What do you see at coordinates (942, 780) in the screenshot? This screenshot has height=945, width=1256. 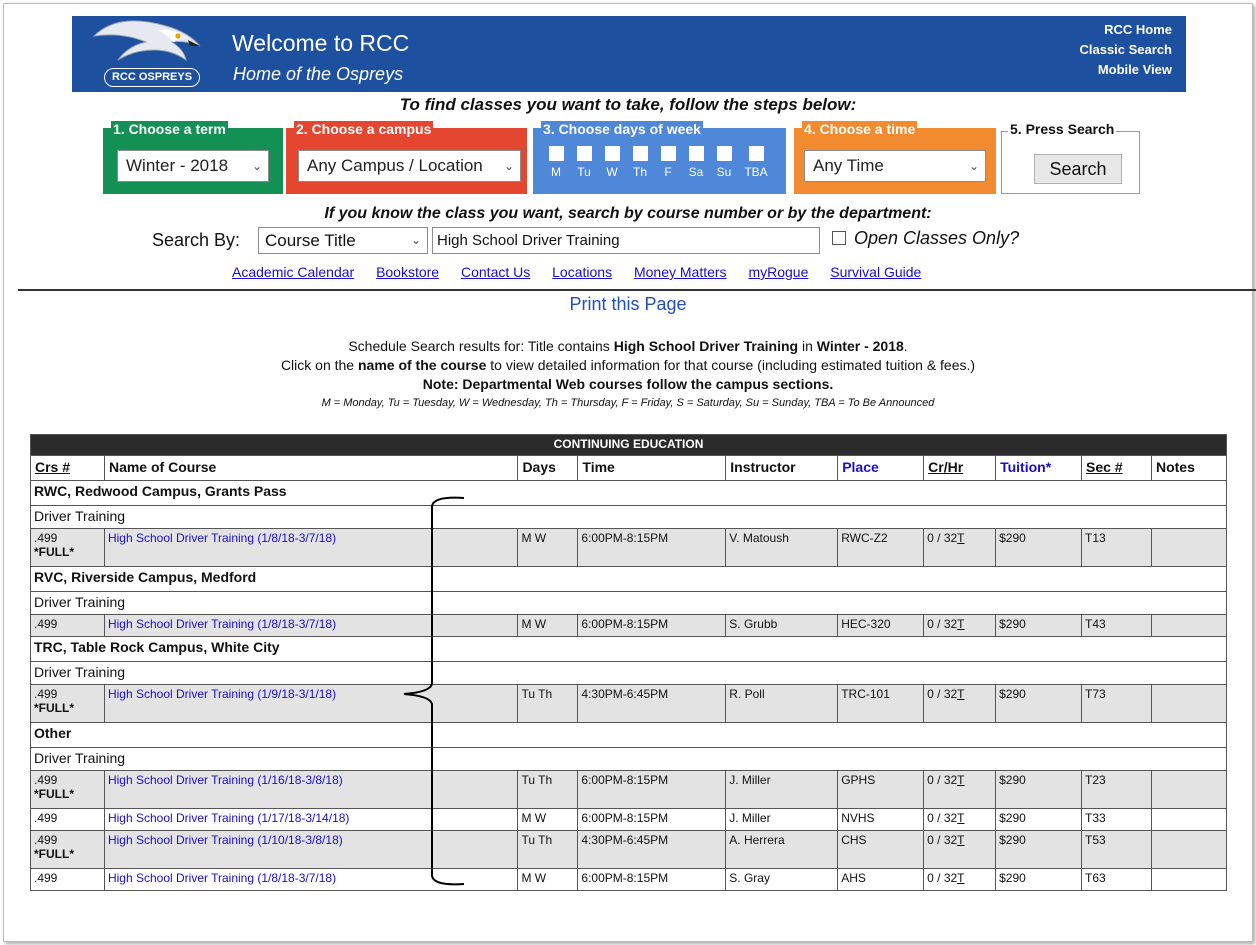 I see `cr-hr-value: 0 / 32` at bounding box center [942, 780].